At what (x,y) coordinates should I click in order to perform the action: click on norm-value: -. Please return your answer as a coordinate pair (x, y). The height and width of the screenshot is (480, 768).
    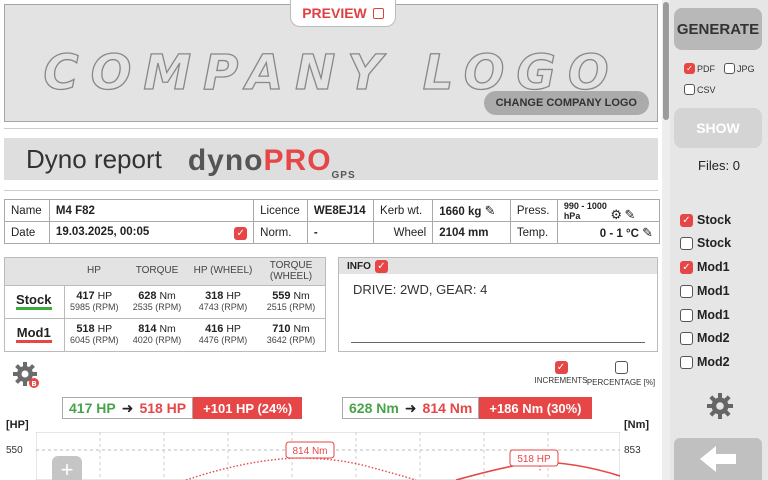
    Looking at the image, I should click on (340, 232).